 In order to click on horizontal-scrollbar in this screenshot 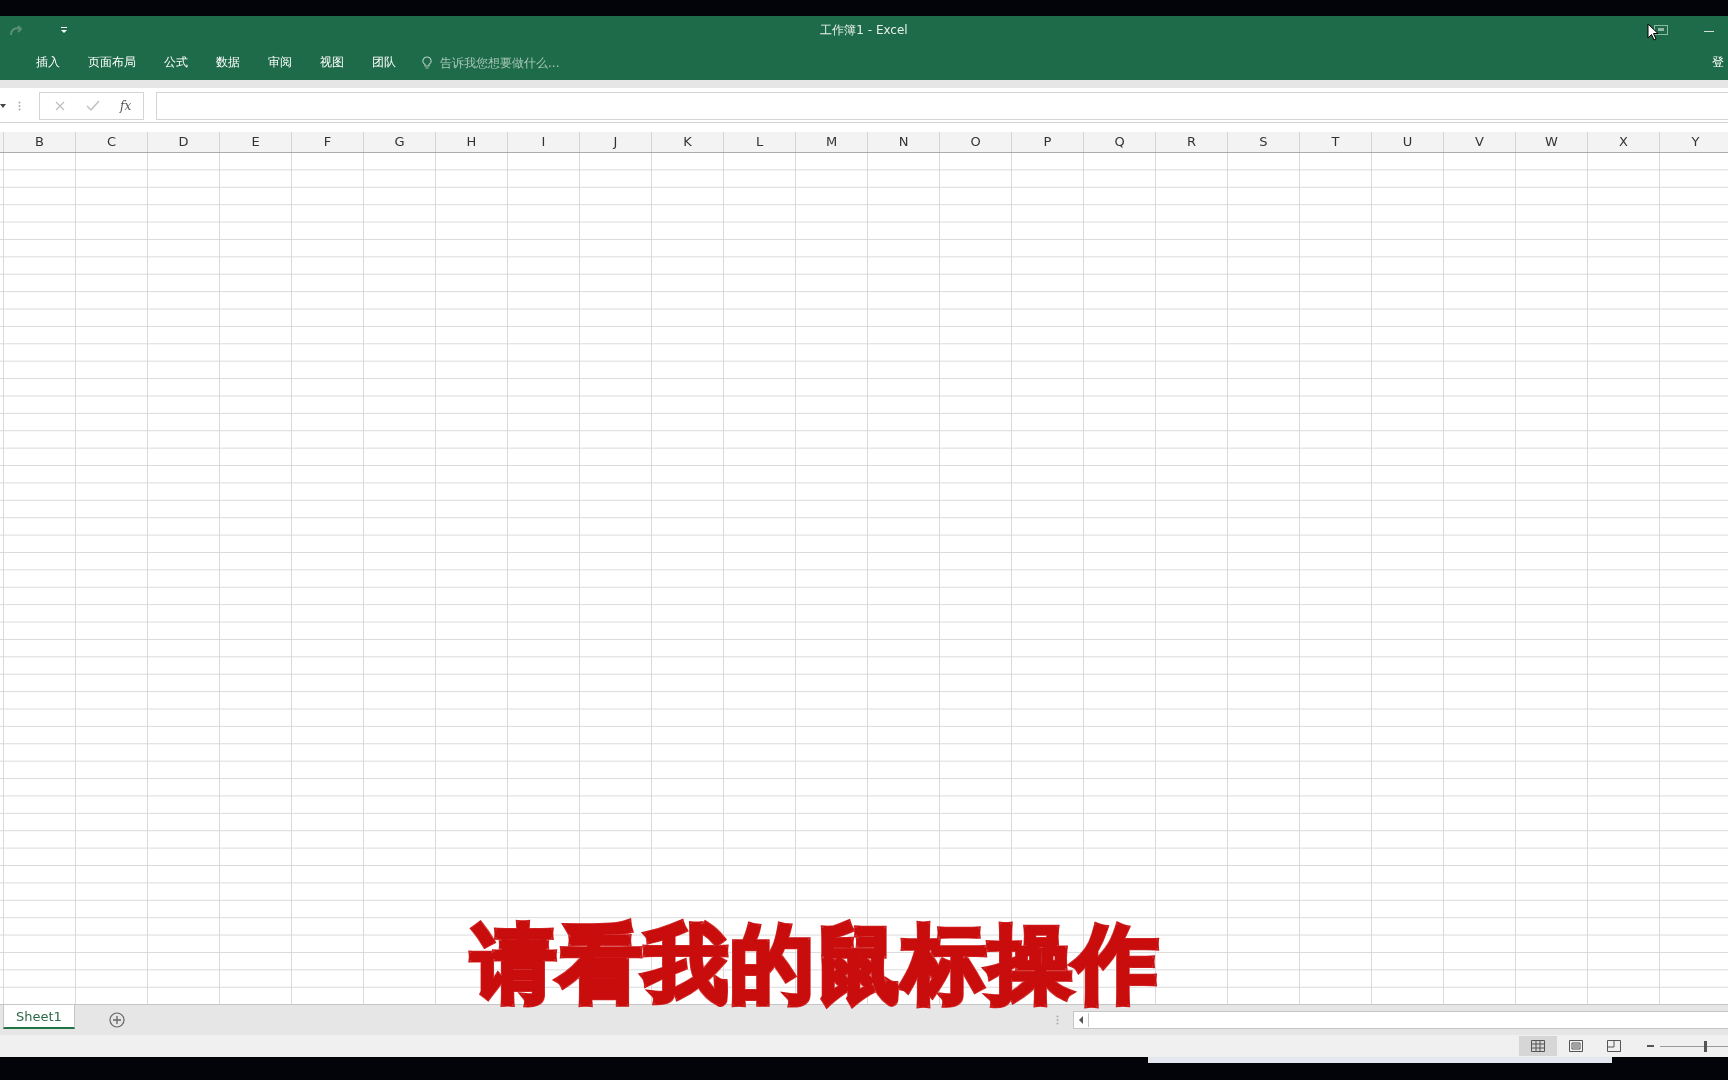, I will do `click(1400, 1020)`.